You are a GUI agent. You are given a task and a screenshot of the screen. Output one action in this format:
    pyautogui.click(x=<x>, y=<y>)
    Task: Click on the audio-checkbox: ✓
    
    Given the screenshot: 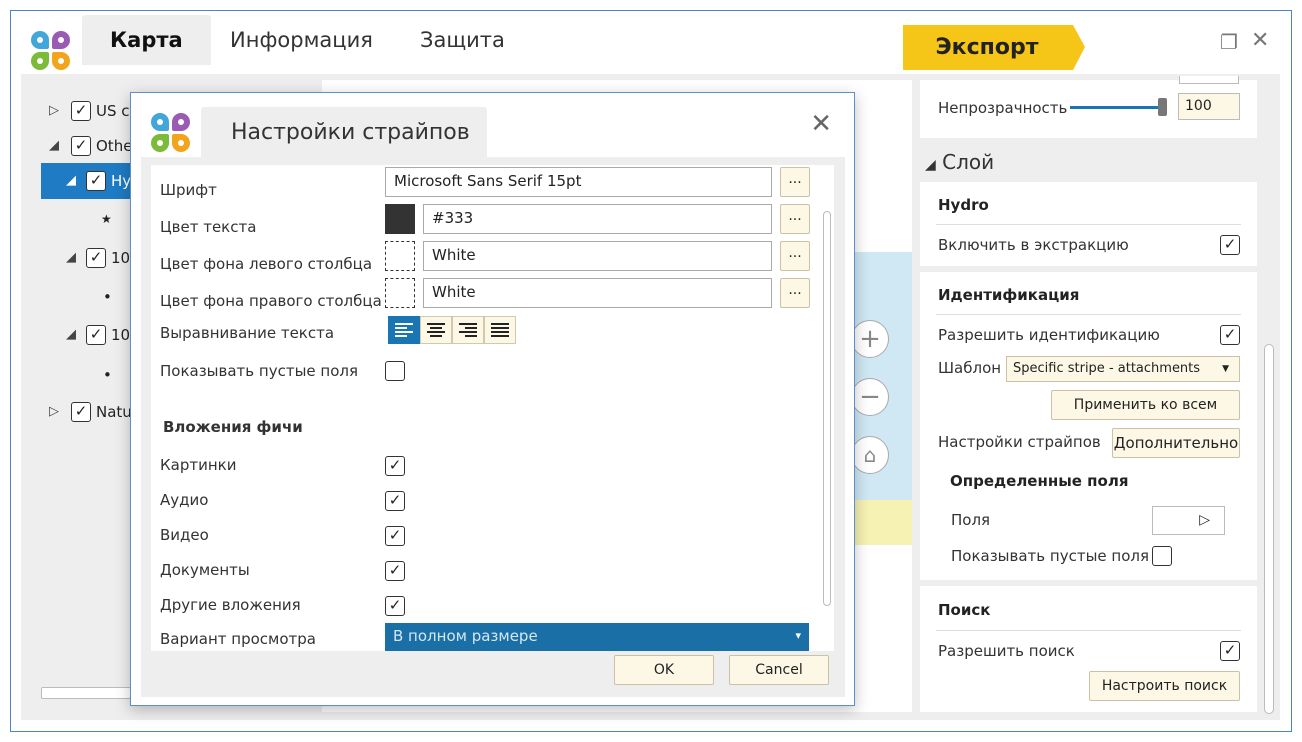 What is the action you would take?
    pyautogui.click(x=395, y=501)
    